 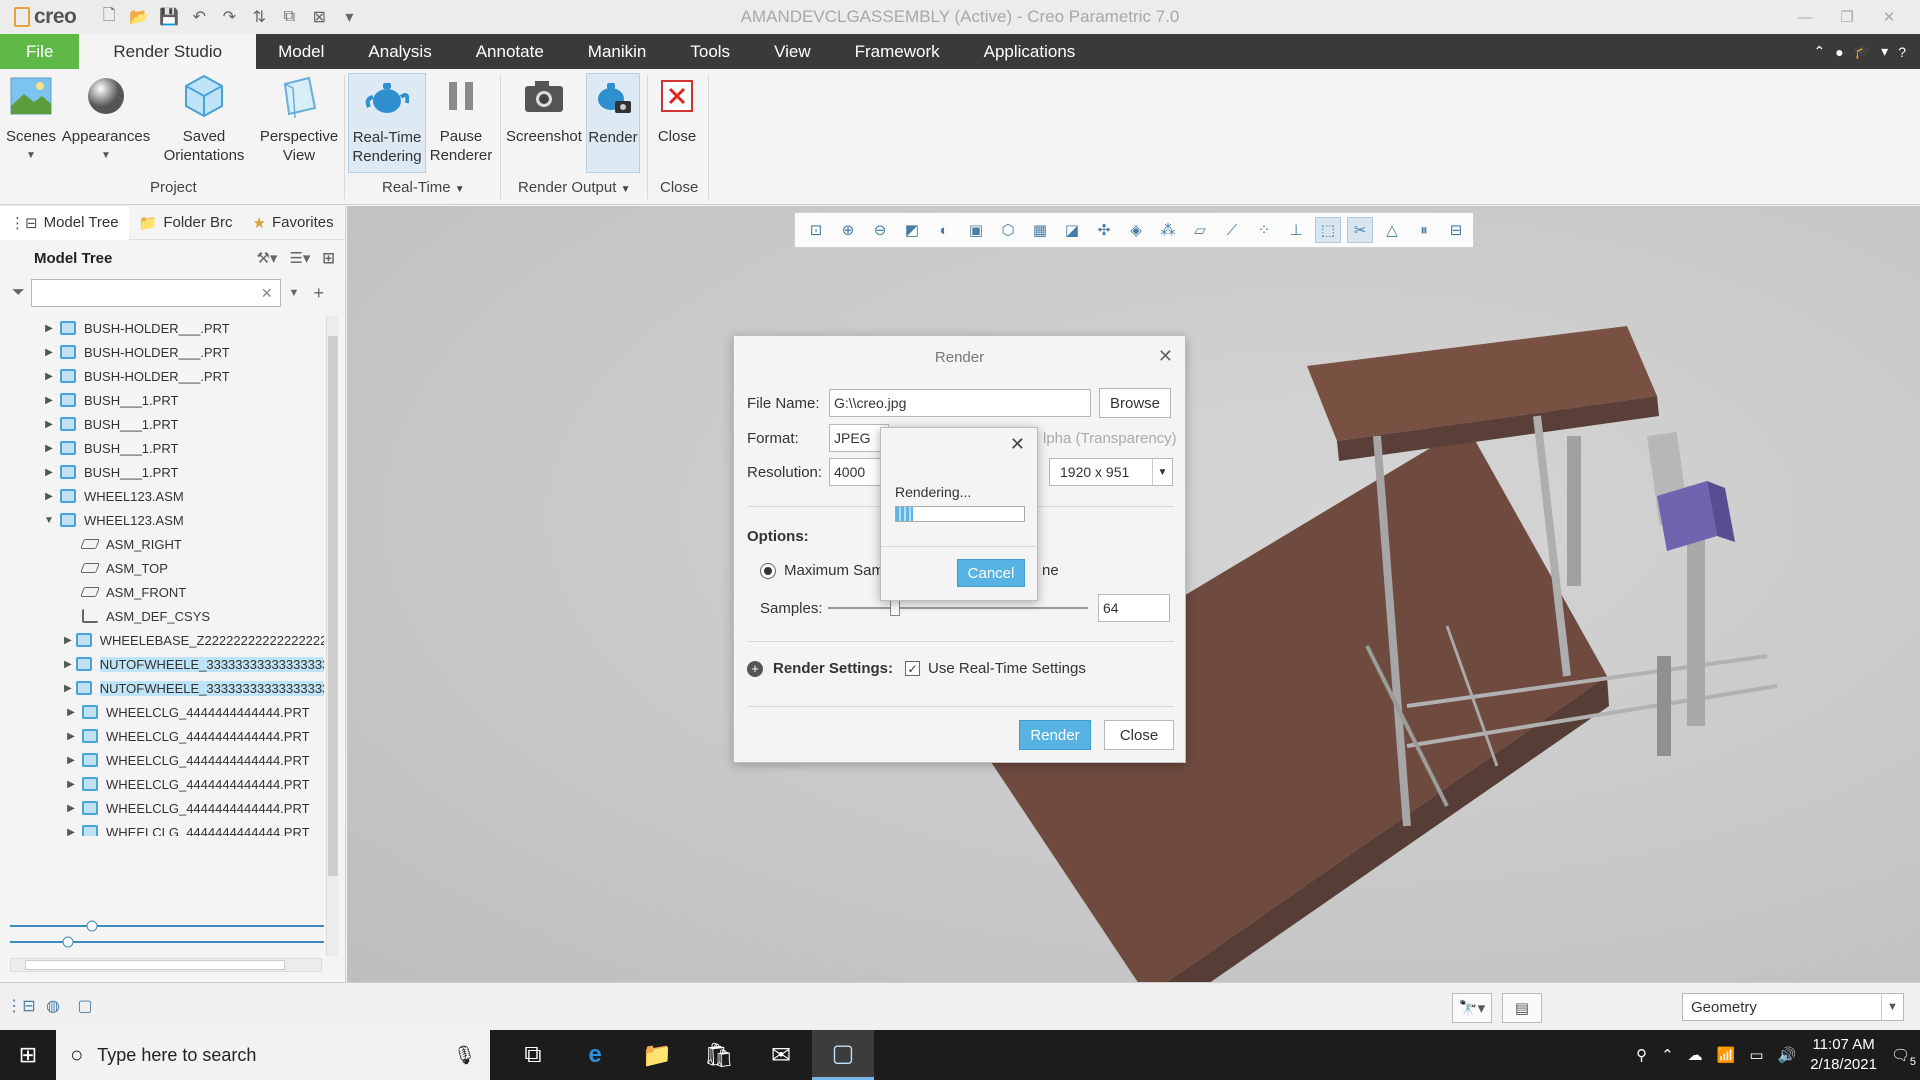 What do you see at coordinates (318, 293) in the screenshot?
I see `add-filter-icon: +` at bounding box center [318, 293].